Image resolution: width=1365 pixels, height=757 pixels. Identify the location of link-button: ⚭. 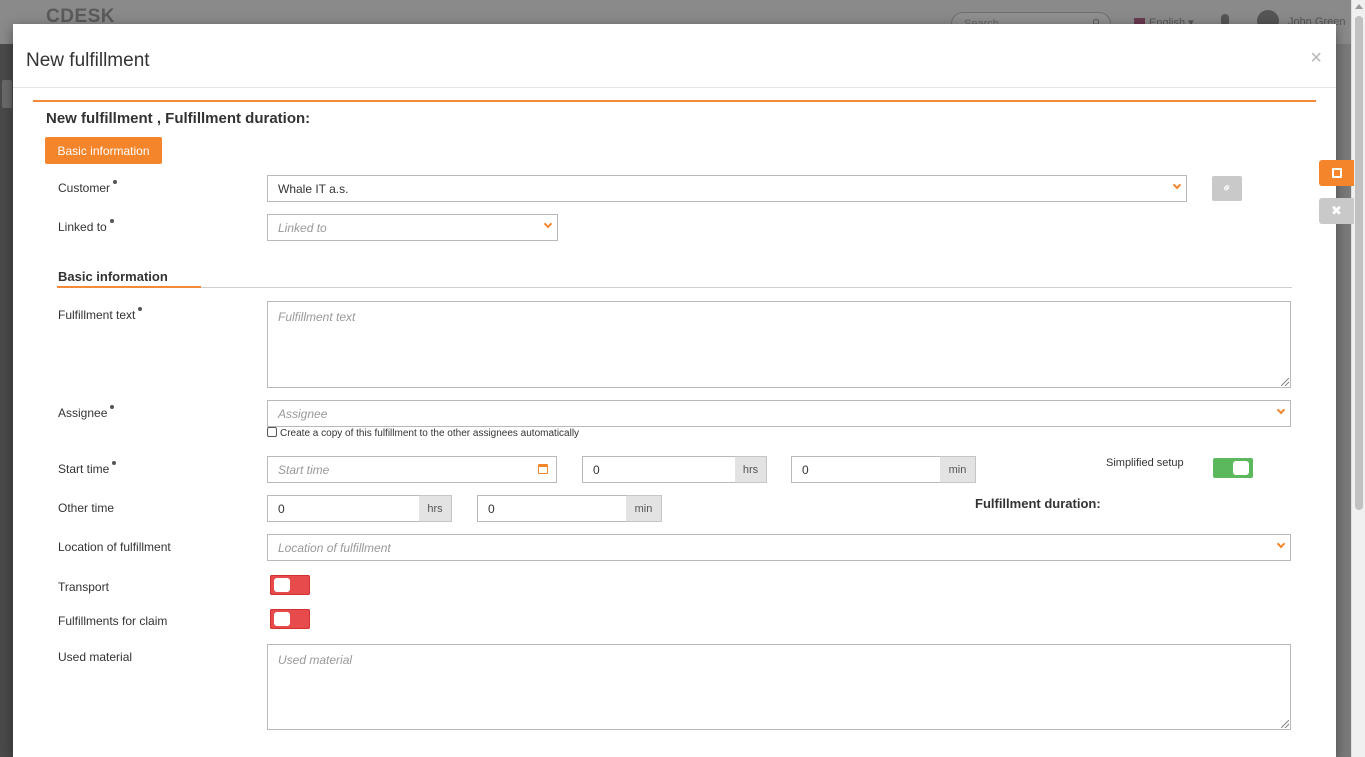
(1227, 188).